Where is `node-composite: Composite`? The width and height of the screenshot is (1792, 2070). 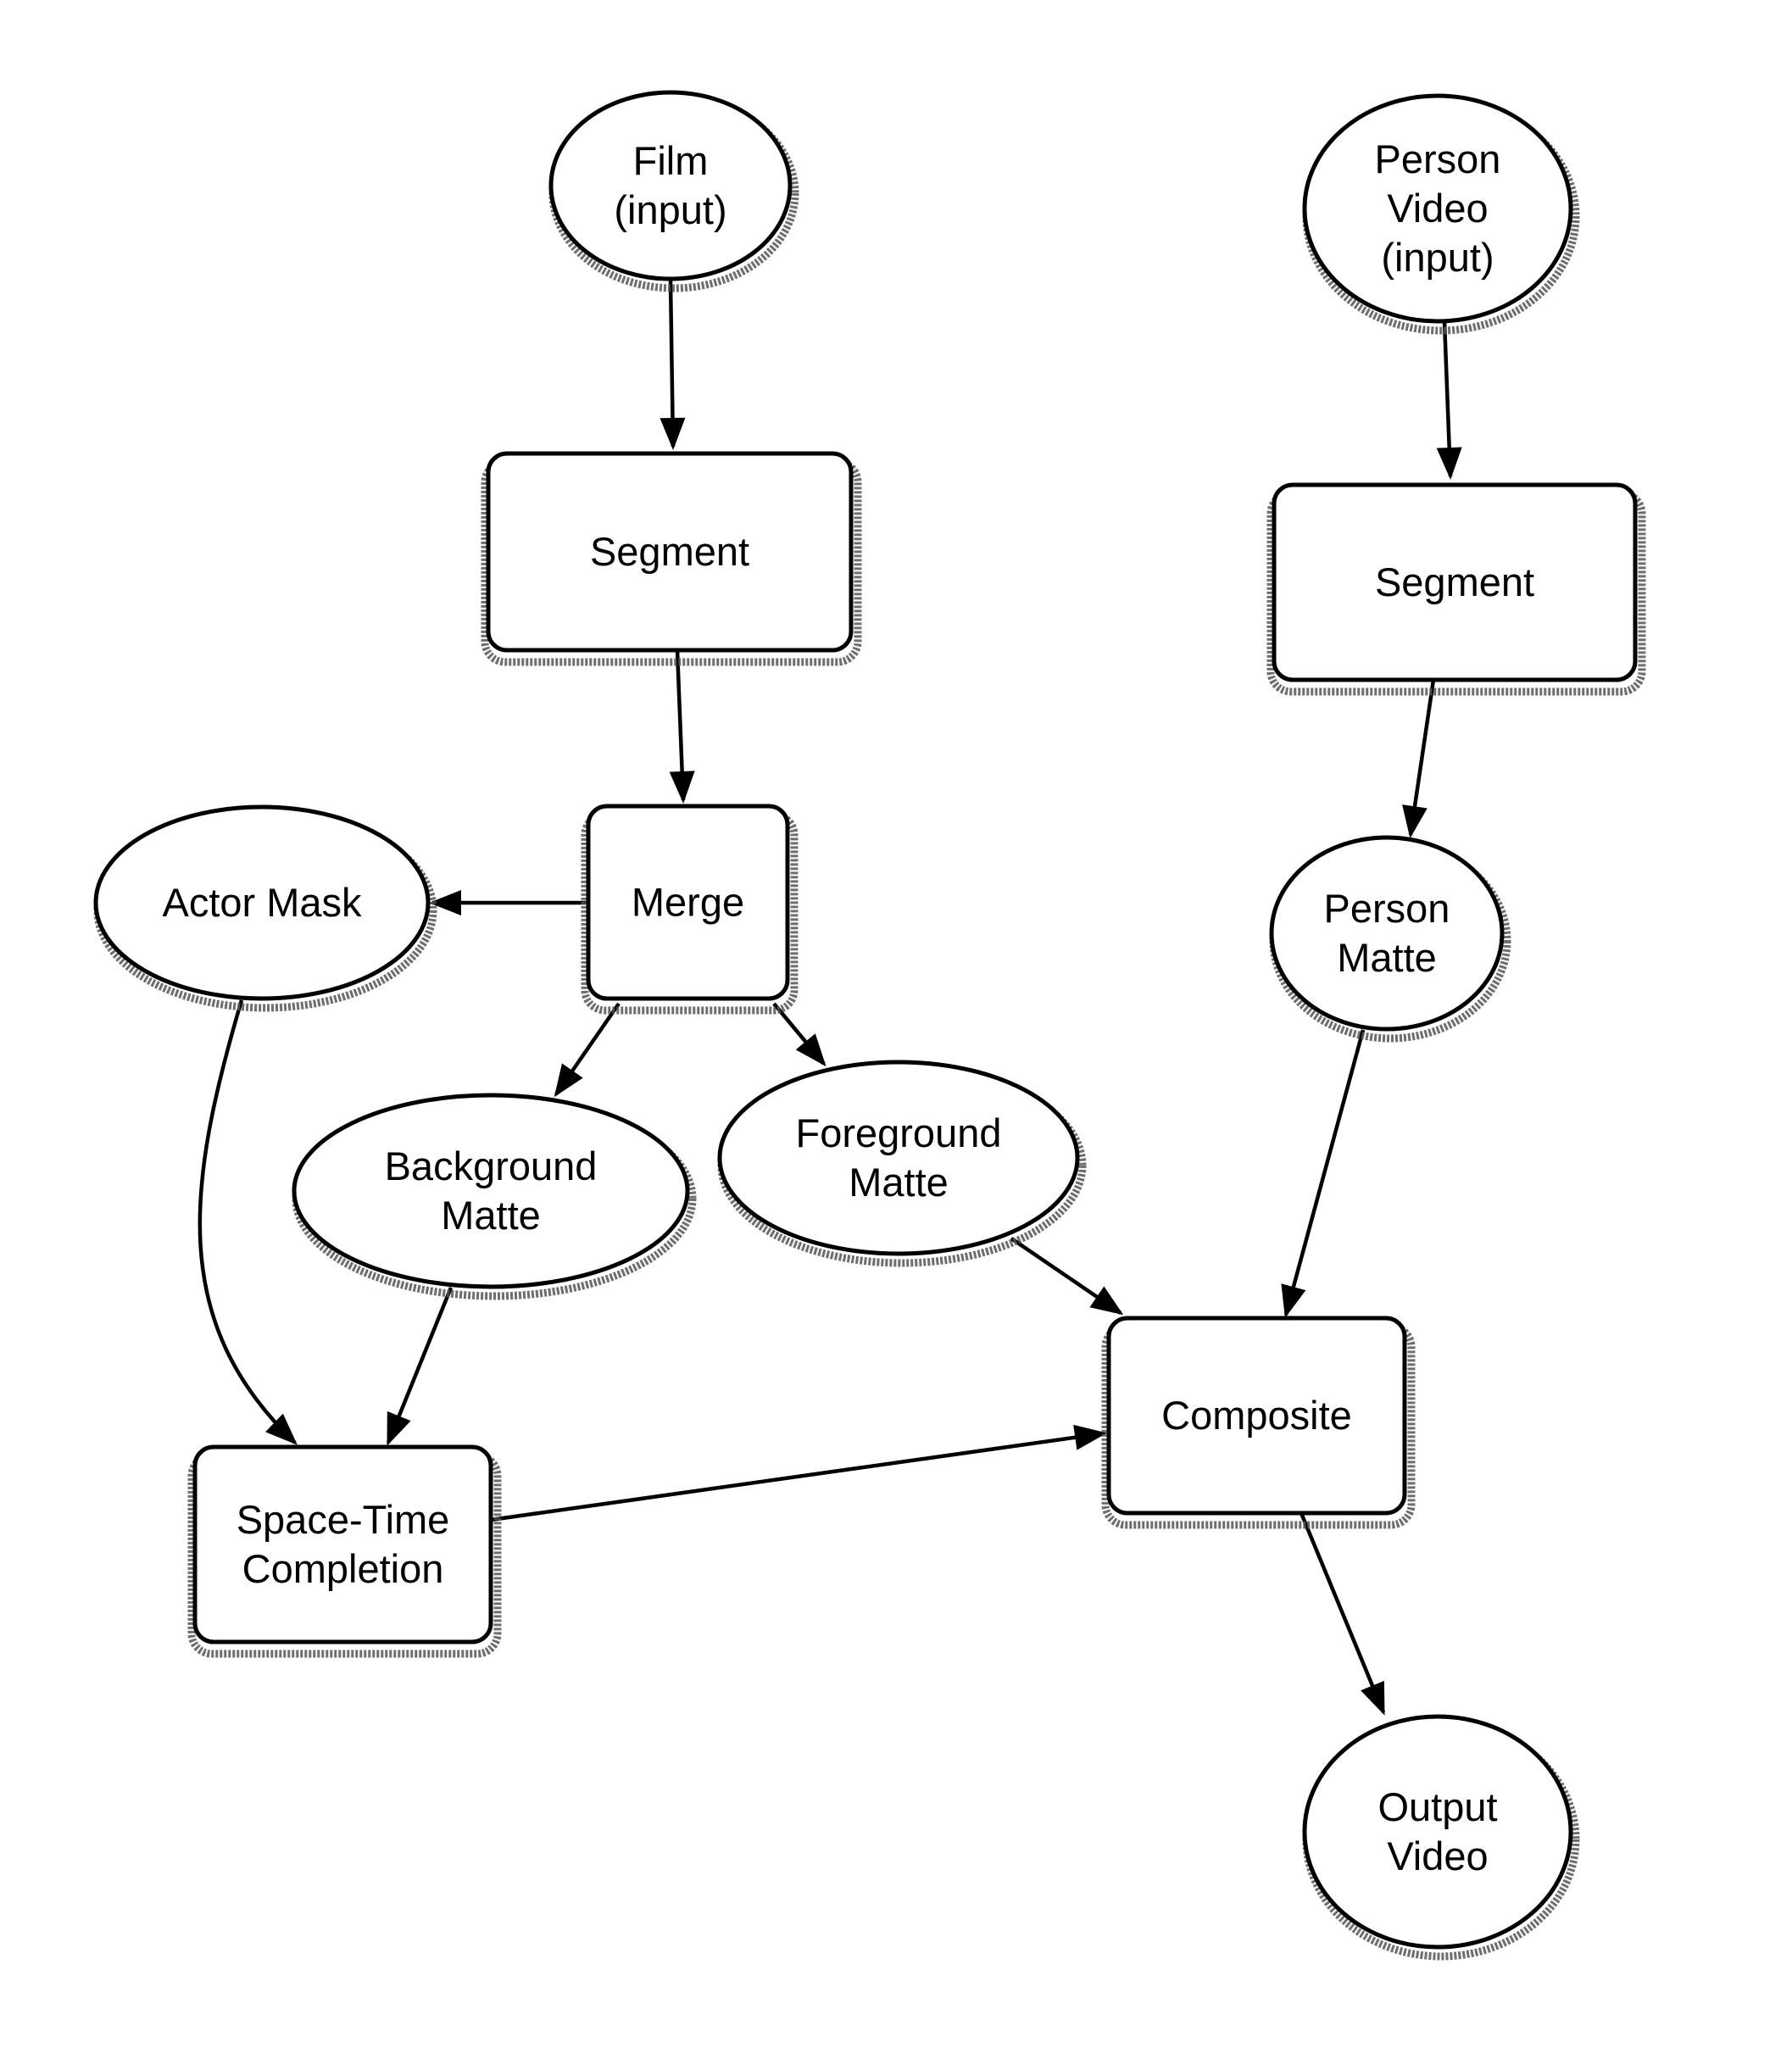
node-composite: Composite is located at coordinates (1258, 1422).